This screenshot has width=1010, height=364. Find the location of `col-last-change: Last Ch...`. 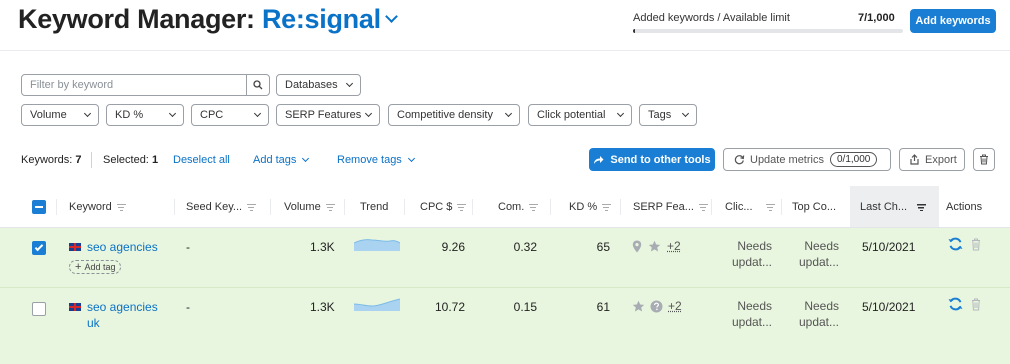

col-last-change: Last Ch... is located at coordinates (893, 207).